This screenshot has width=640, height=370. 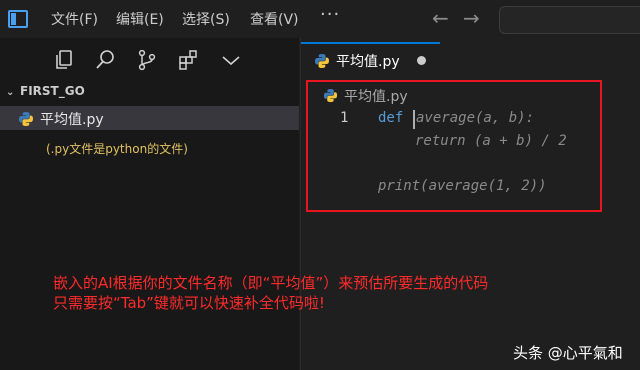 I want to click on file-type-note: (.py文件是python的文件), so click(x=117, y=149).